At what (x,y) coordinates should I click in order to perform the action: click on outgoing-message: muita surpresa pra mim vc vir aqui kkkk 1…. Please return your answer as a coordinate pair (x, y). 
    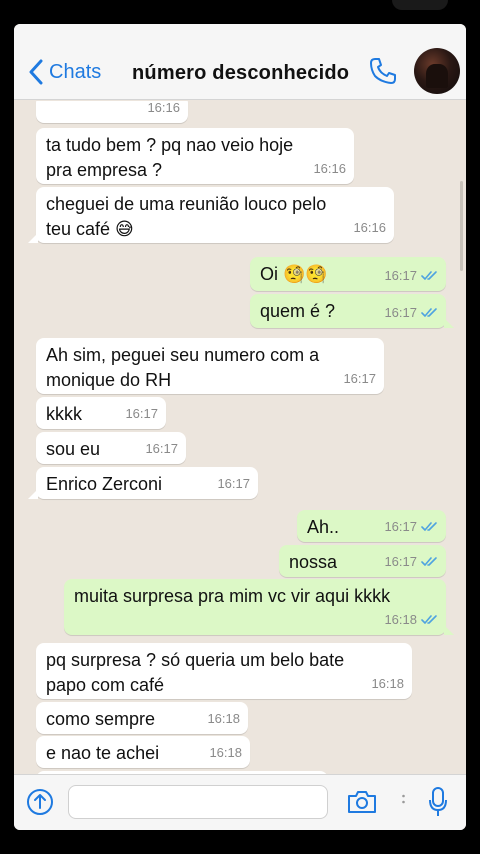
    Looking at the image, I should click on (259, 607).